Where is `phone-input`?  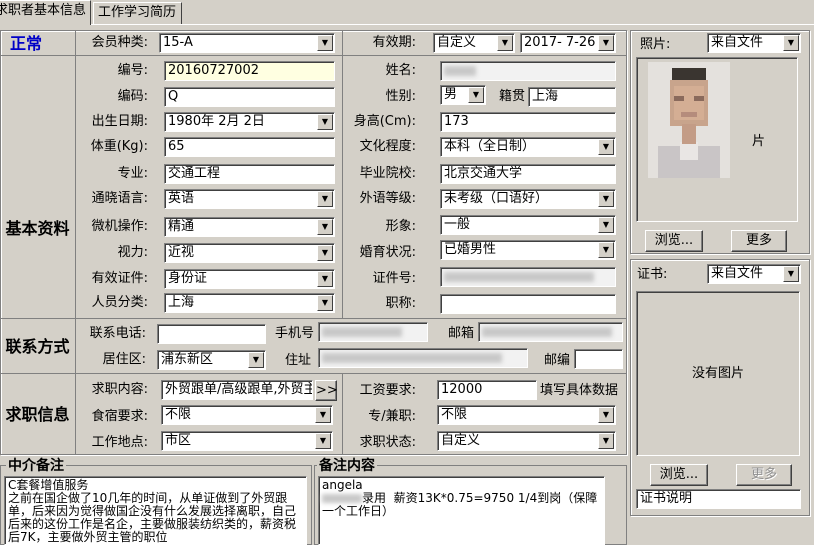 phone-input is located at coordinates (211, 334).